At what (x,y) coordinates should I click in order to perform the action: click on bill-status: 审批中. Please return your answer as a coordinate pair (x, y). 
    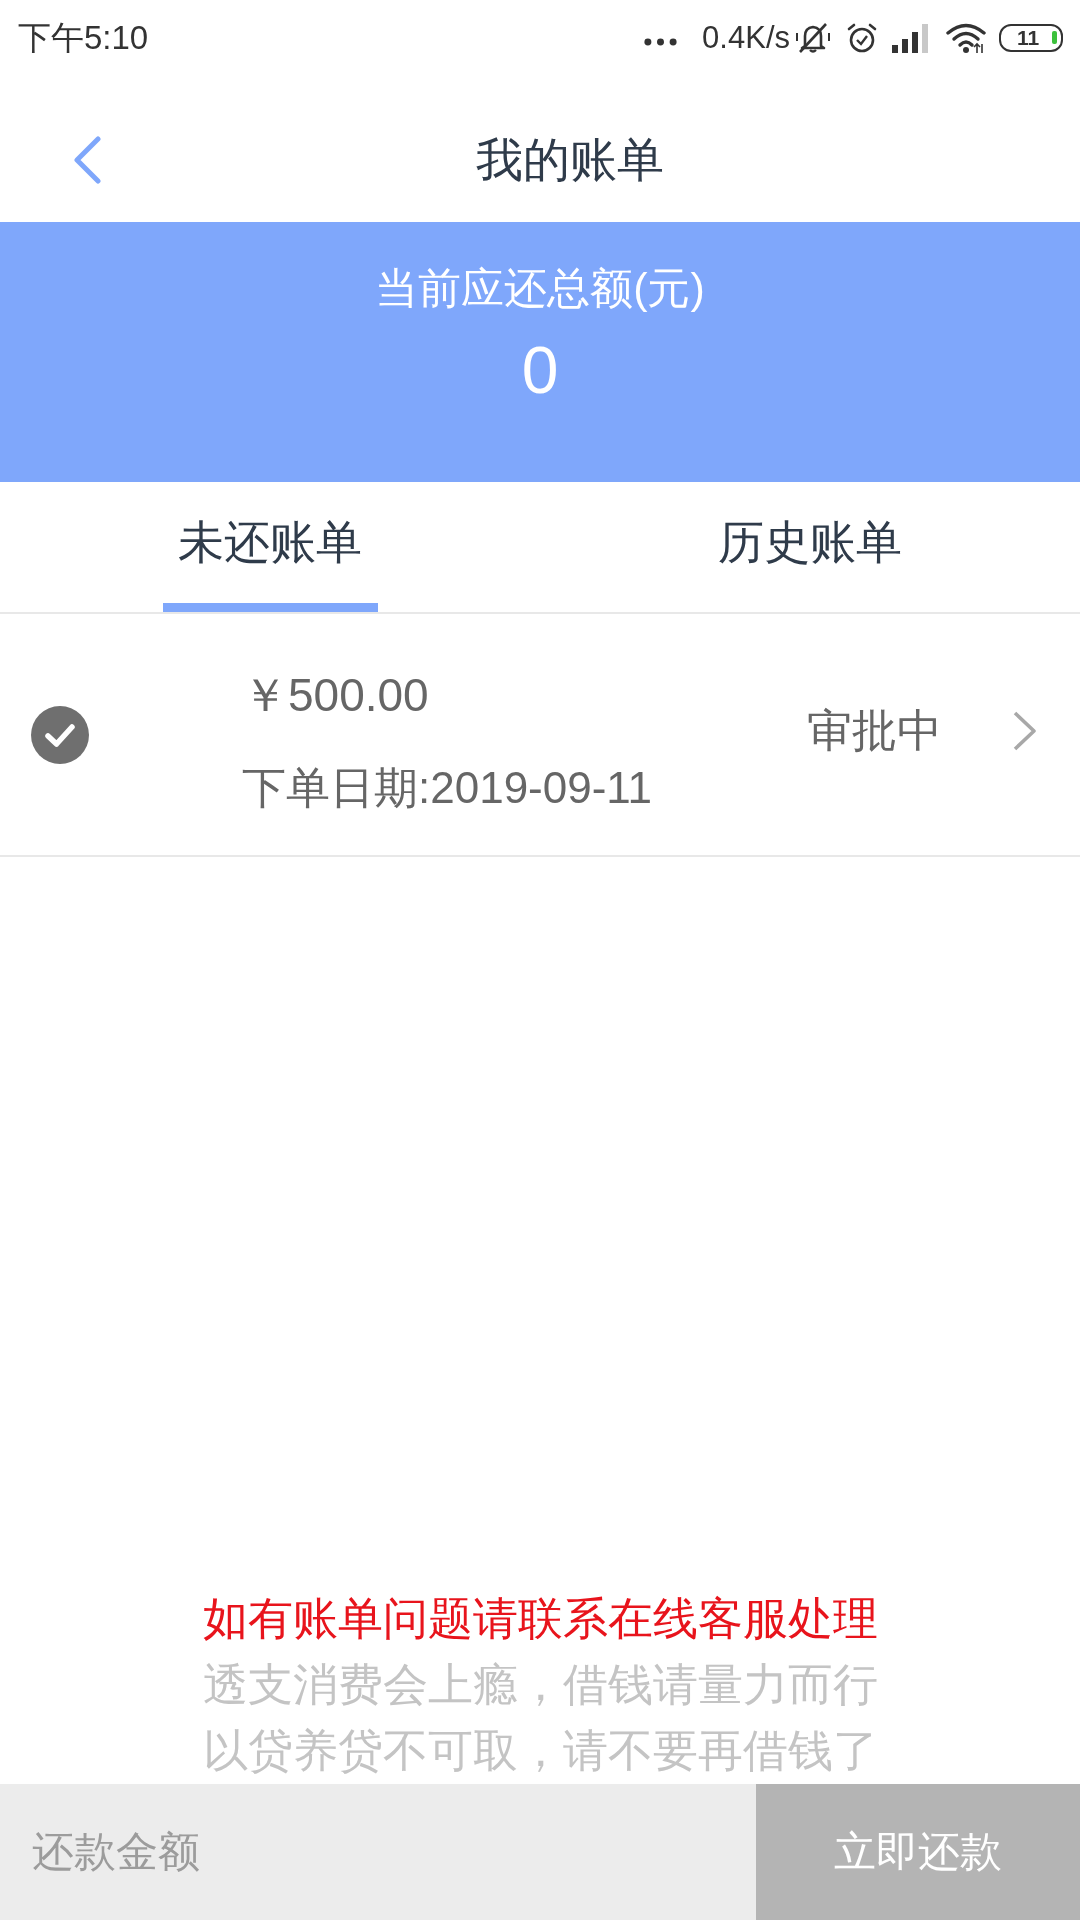
    Looking at the image, I should click on (874, 730).